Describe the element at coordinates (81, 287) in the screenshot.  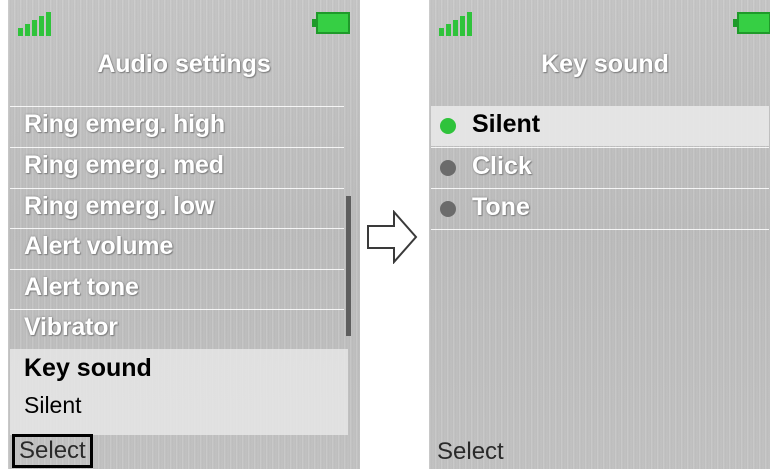
I see `menu-item-label: Alert tone` at that location.